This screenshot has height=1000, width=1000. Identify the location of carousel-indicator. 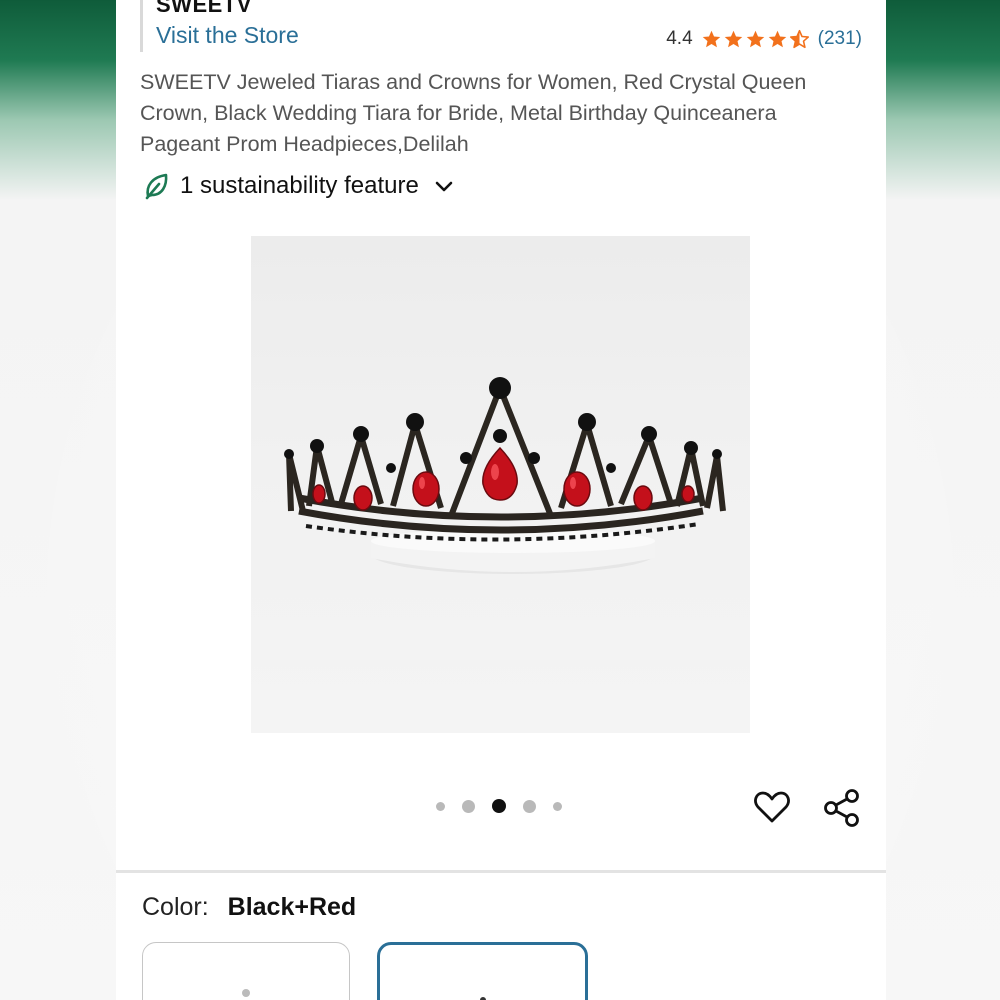
(499, 806).